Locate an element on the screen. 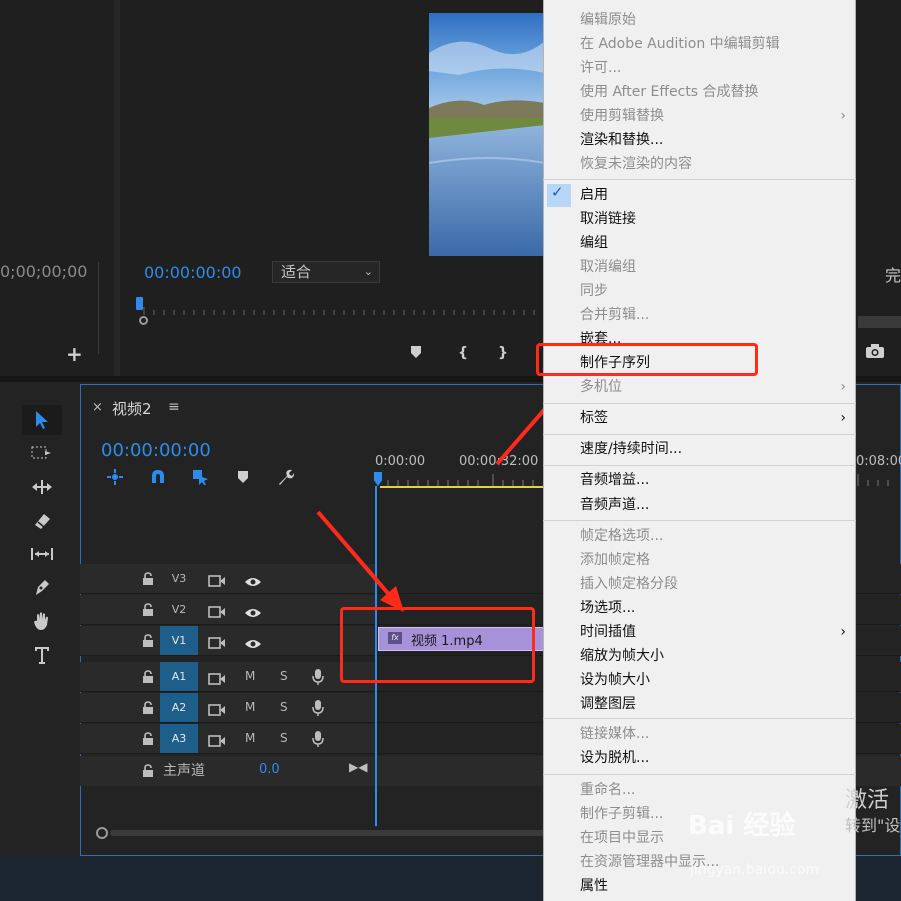 The height and width of the screenshot is (901, 901). close-icon: × is located at coordinates (97, 407).